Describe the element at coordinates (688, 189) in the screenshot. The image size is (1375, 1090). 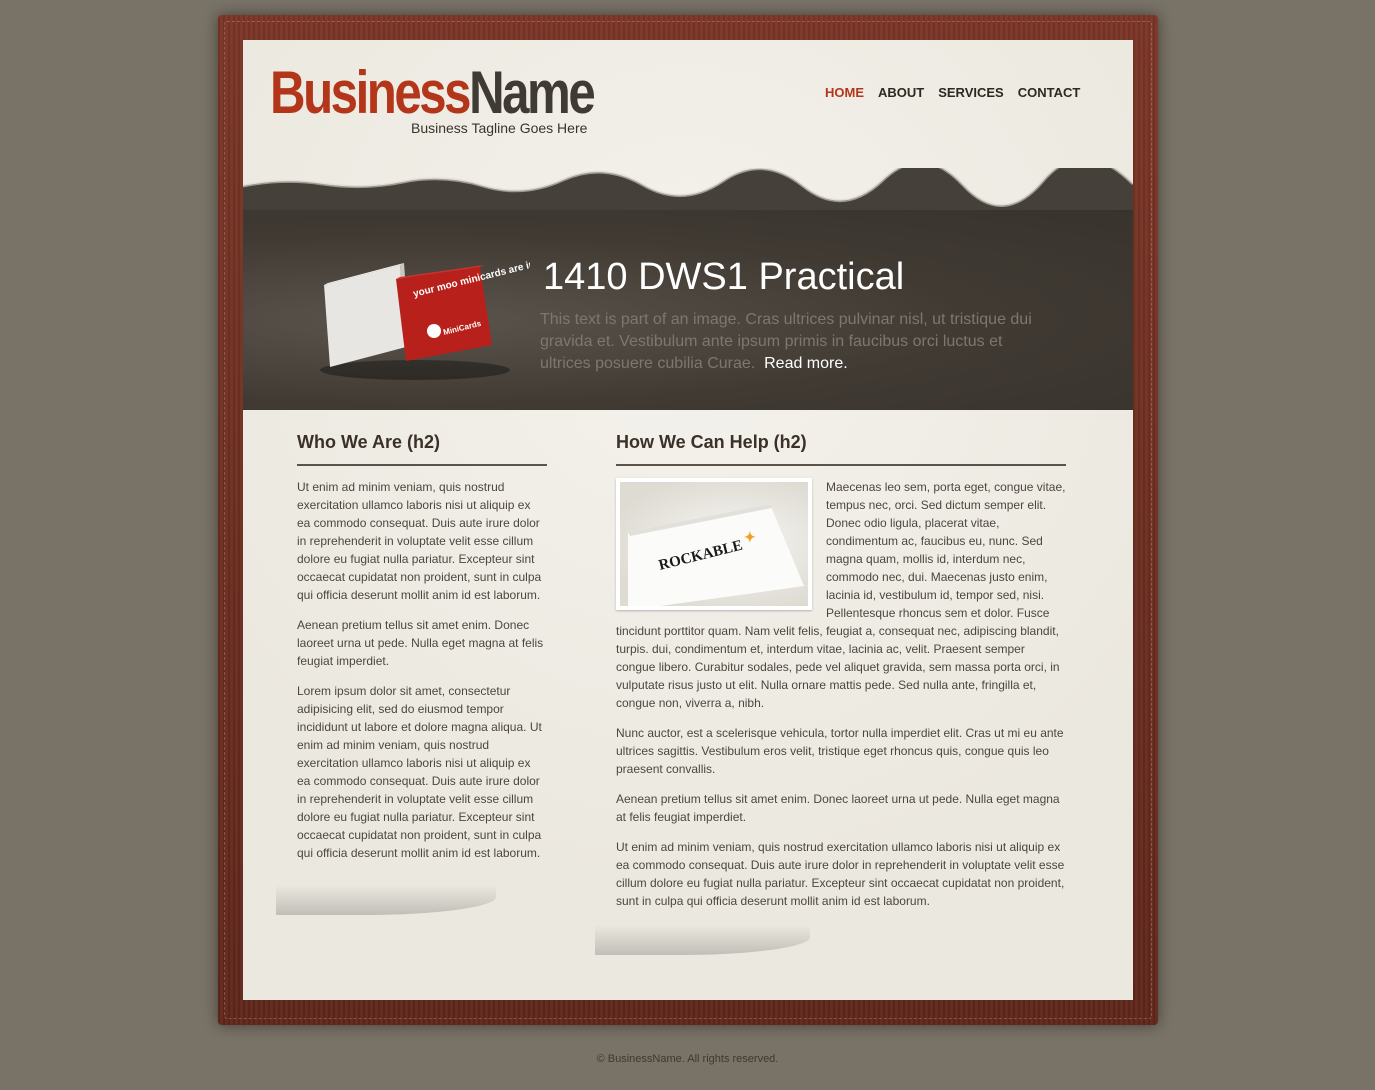
I see `torn-paper-edge` at that location.